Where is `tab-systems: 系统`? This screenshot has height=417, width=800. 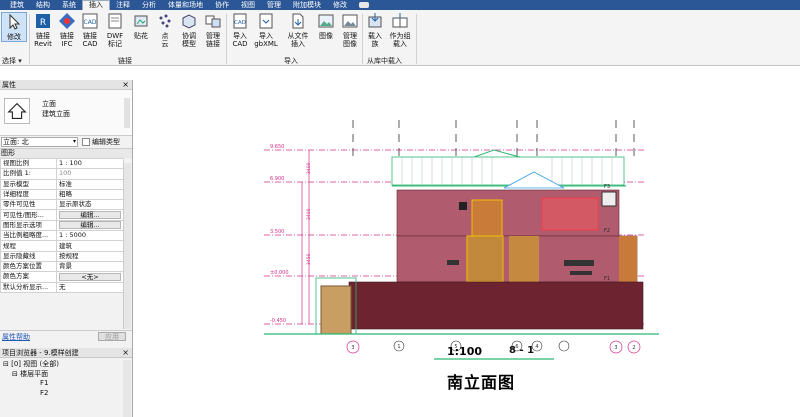 tab-systems: 系统 is located at coordinates (69, 5).